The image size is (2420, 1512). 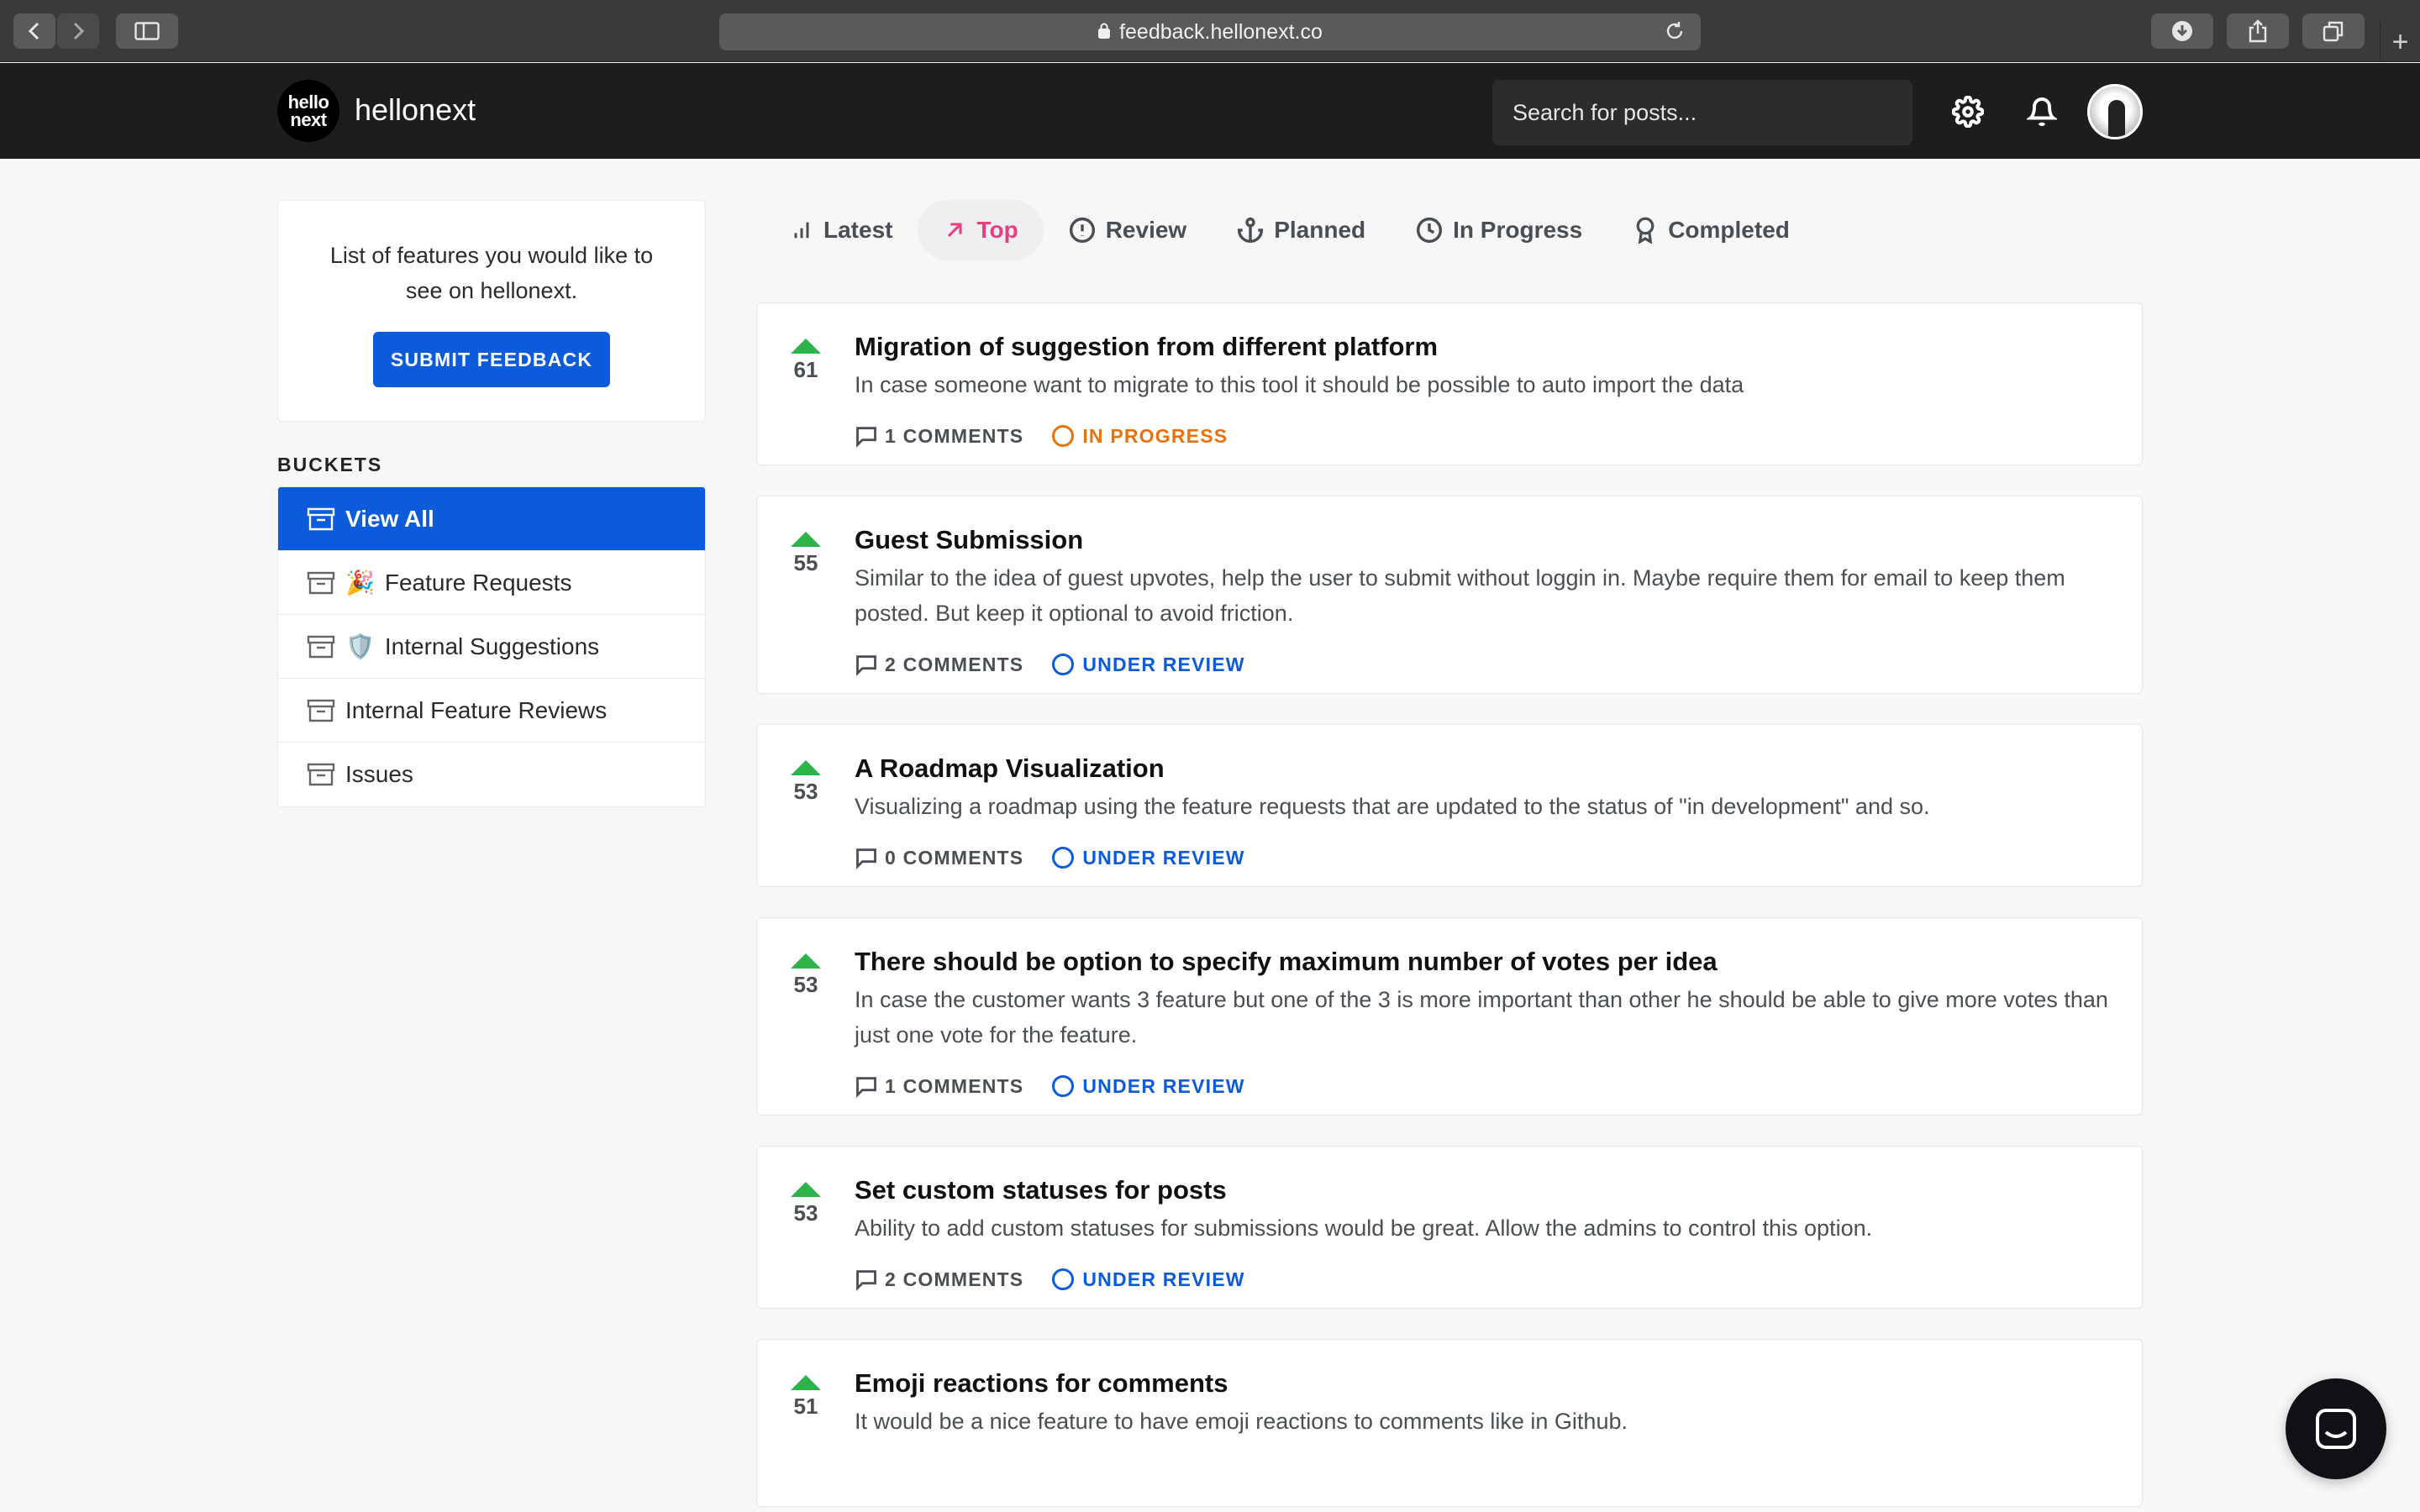 I want to click on post-title: Emoji reactions for comments, so click(x=1486, y=1383).